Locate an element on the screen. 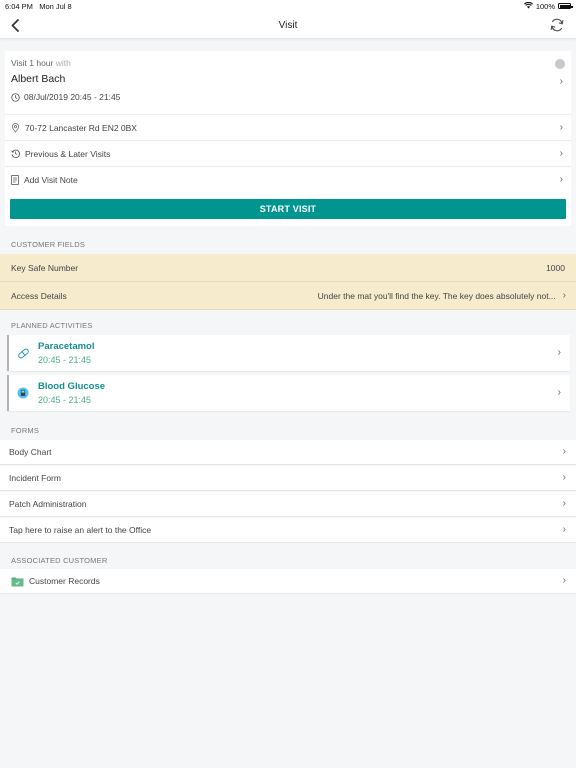  pill-icon is located at coordinates (23, 353).